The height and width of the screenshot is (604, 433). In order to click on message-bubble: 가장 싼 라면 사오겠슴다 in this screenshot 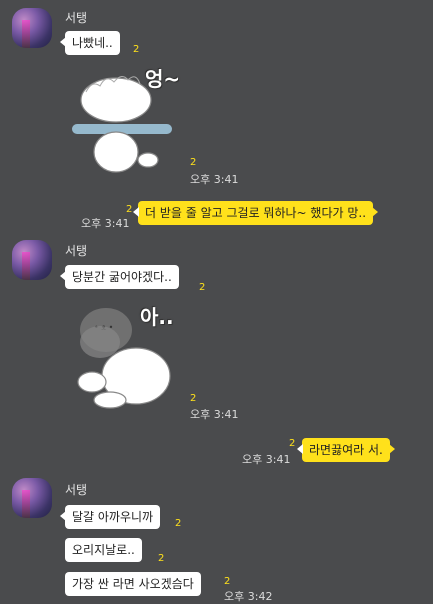, I will do `click(133, 584)`.